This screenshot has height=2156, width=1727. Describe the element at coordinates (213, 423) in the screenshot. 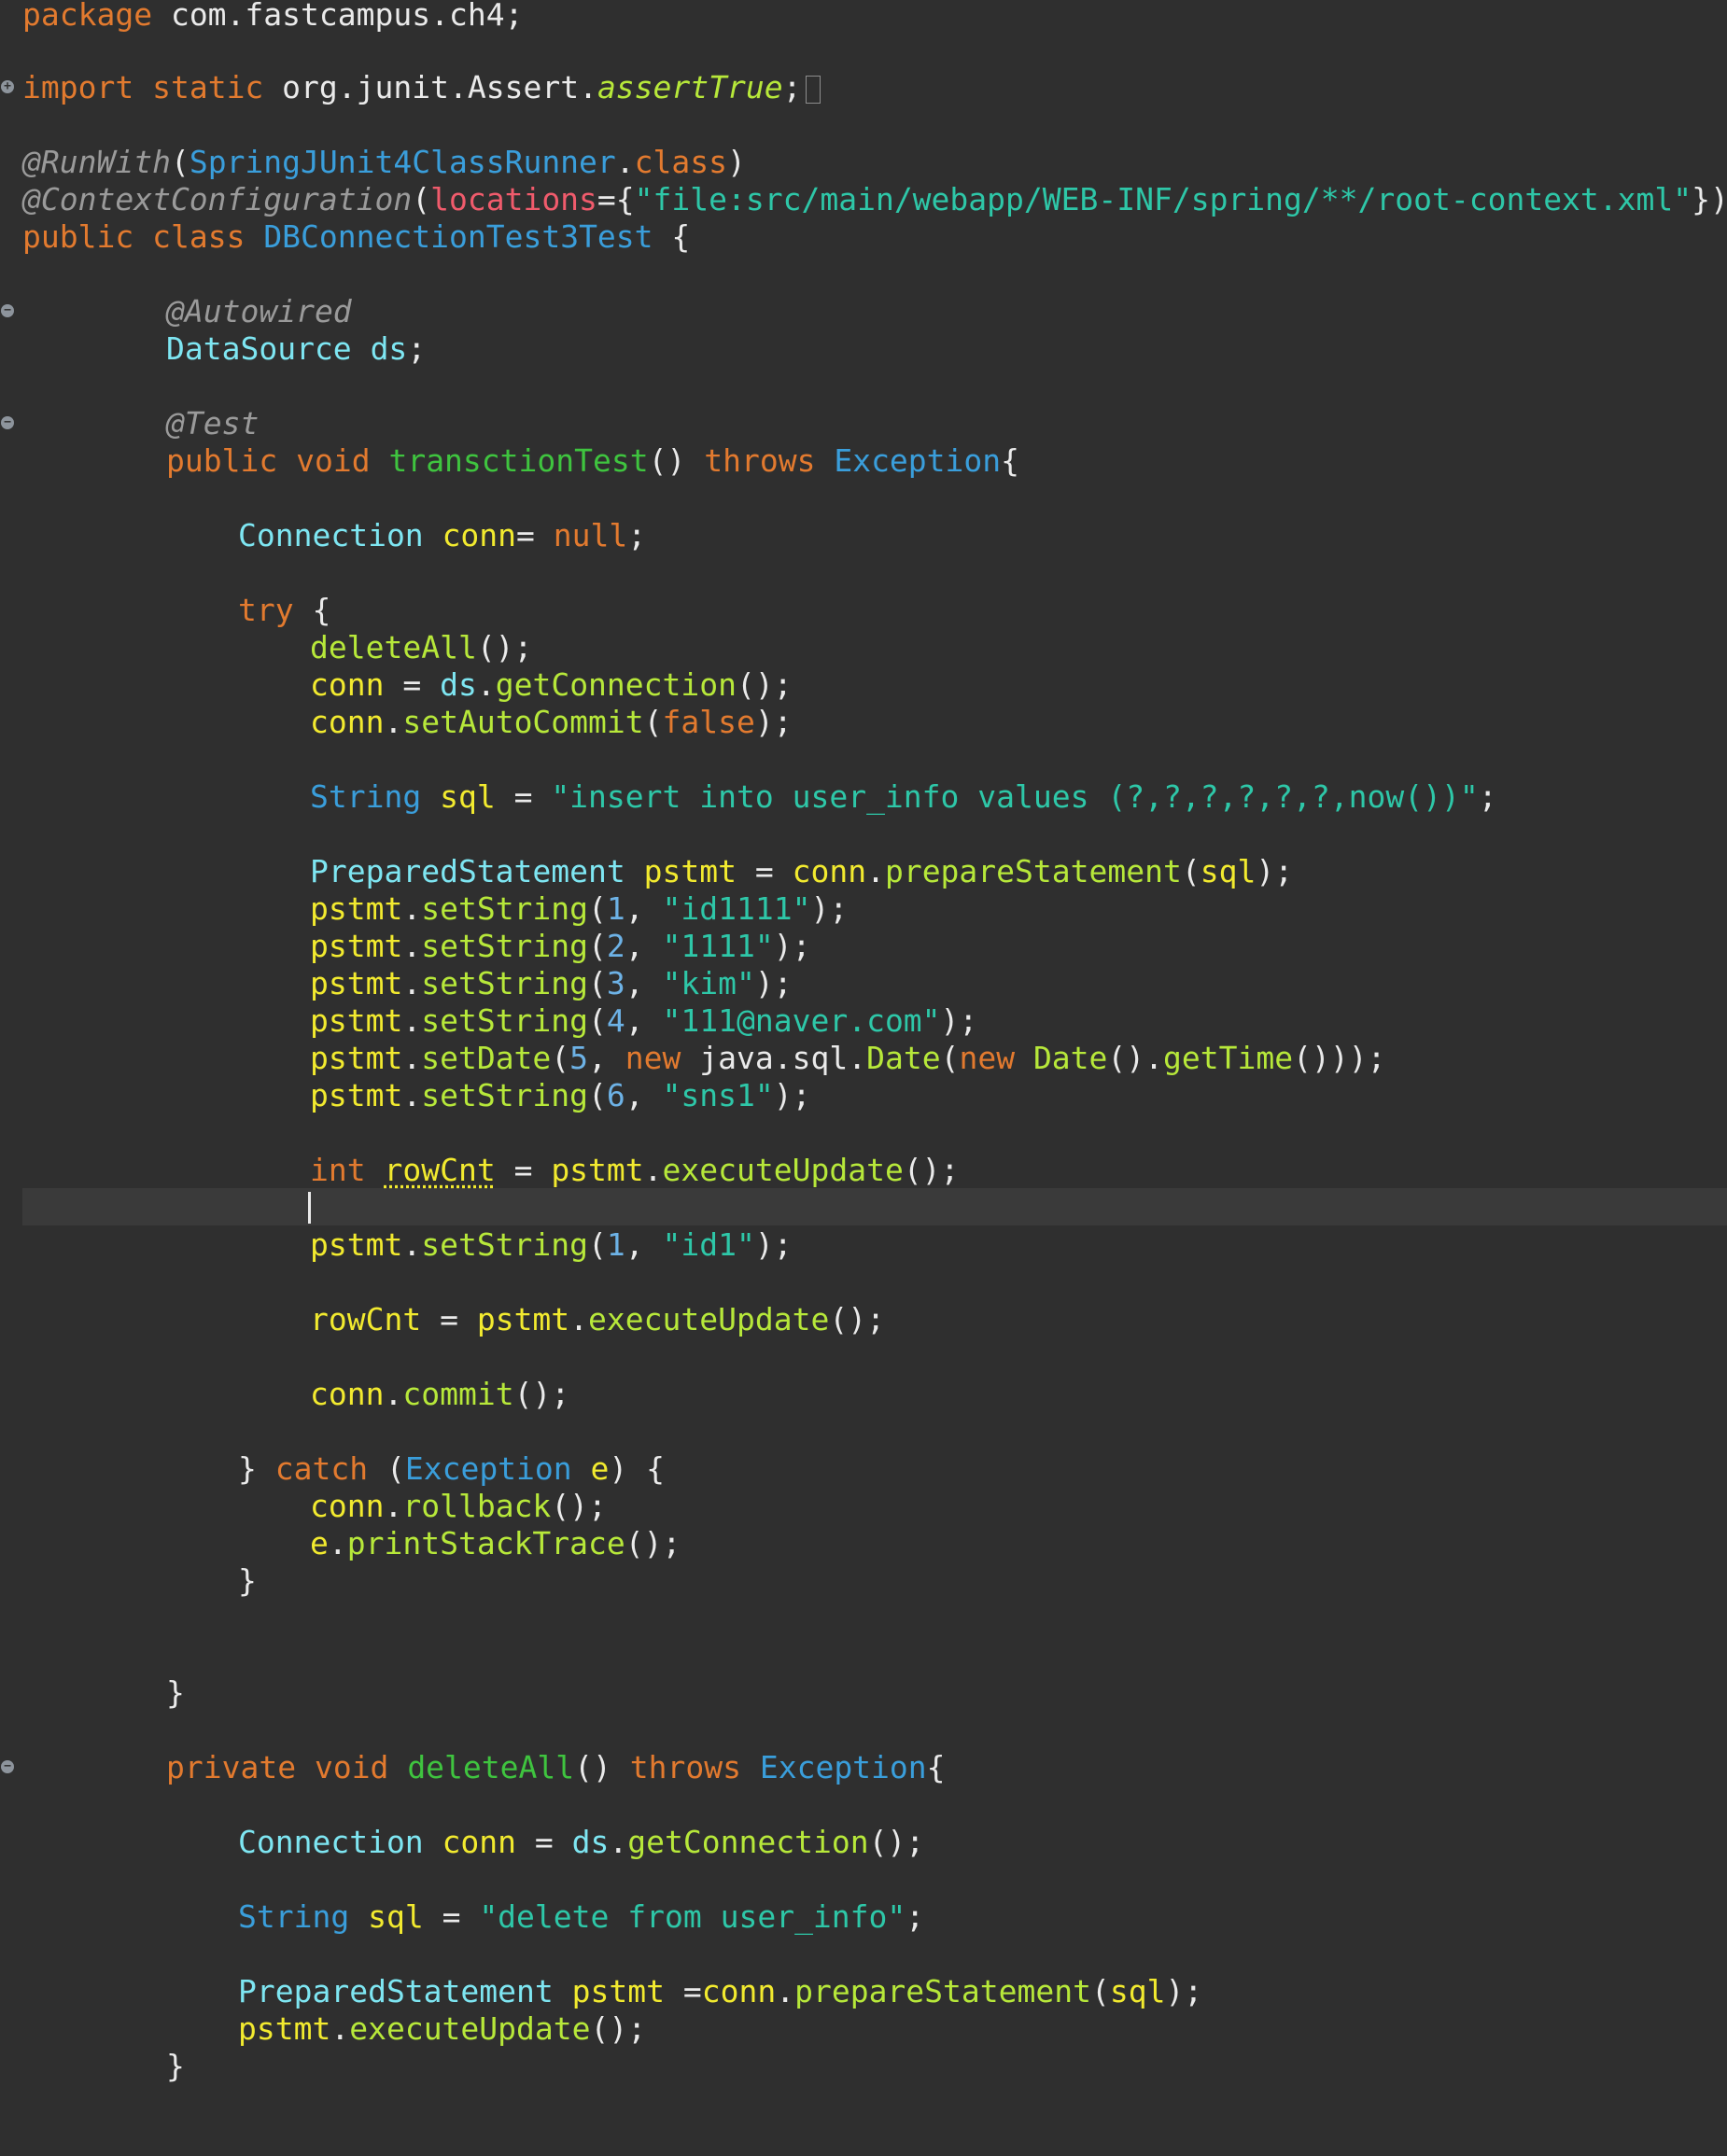

I see `code-line-test-annotation: @Test` at that location.